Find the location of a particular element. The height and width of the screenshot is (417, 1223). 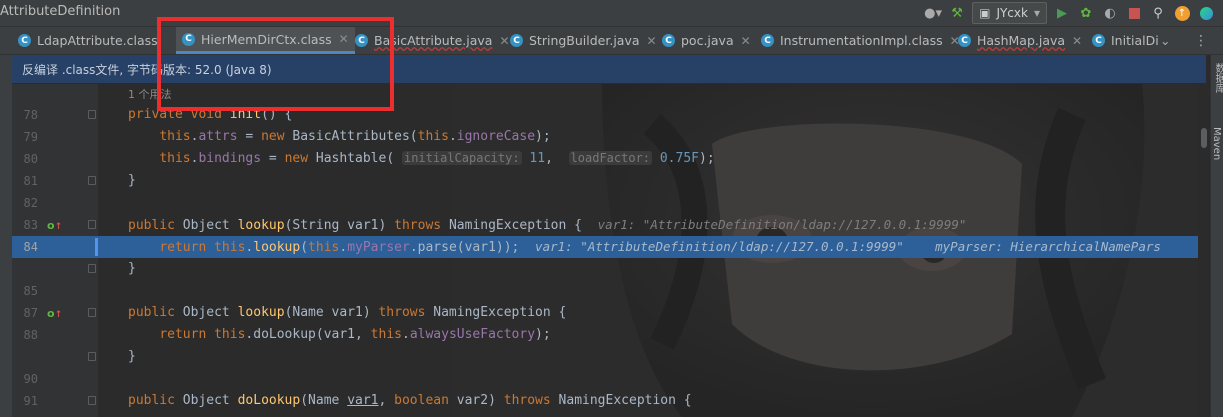

annotation-highlight-box is located at coordinates (275, 64).